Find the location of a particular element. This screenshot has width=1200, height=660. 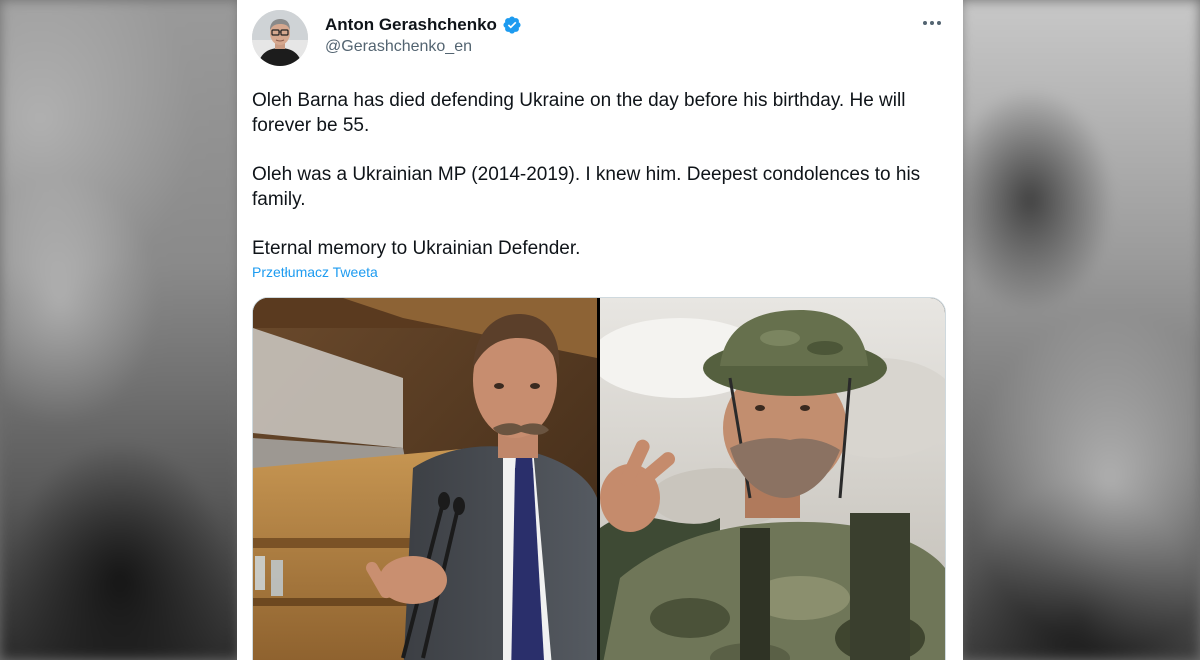

more-dots-icon is located at coordinates (932, 23).